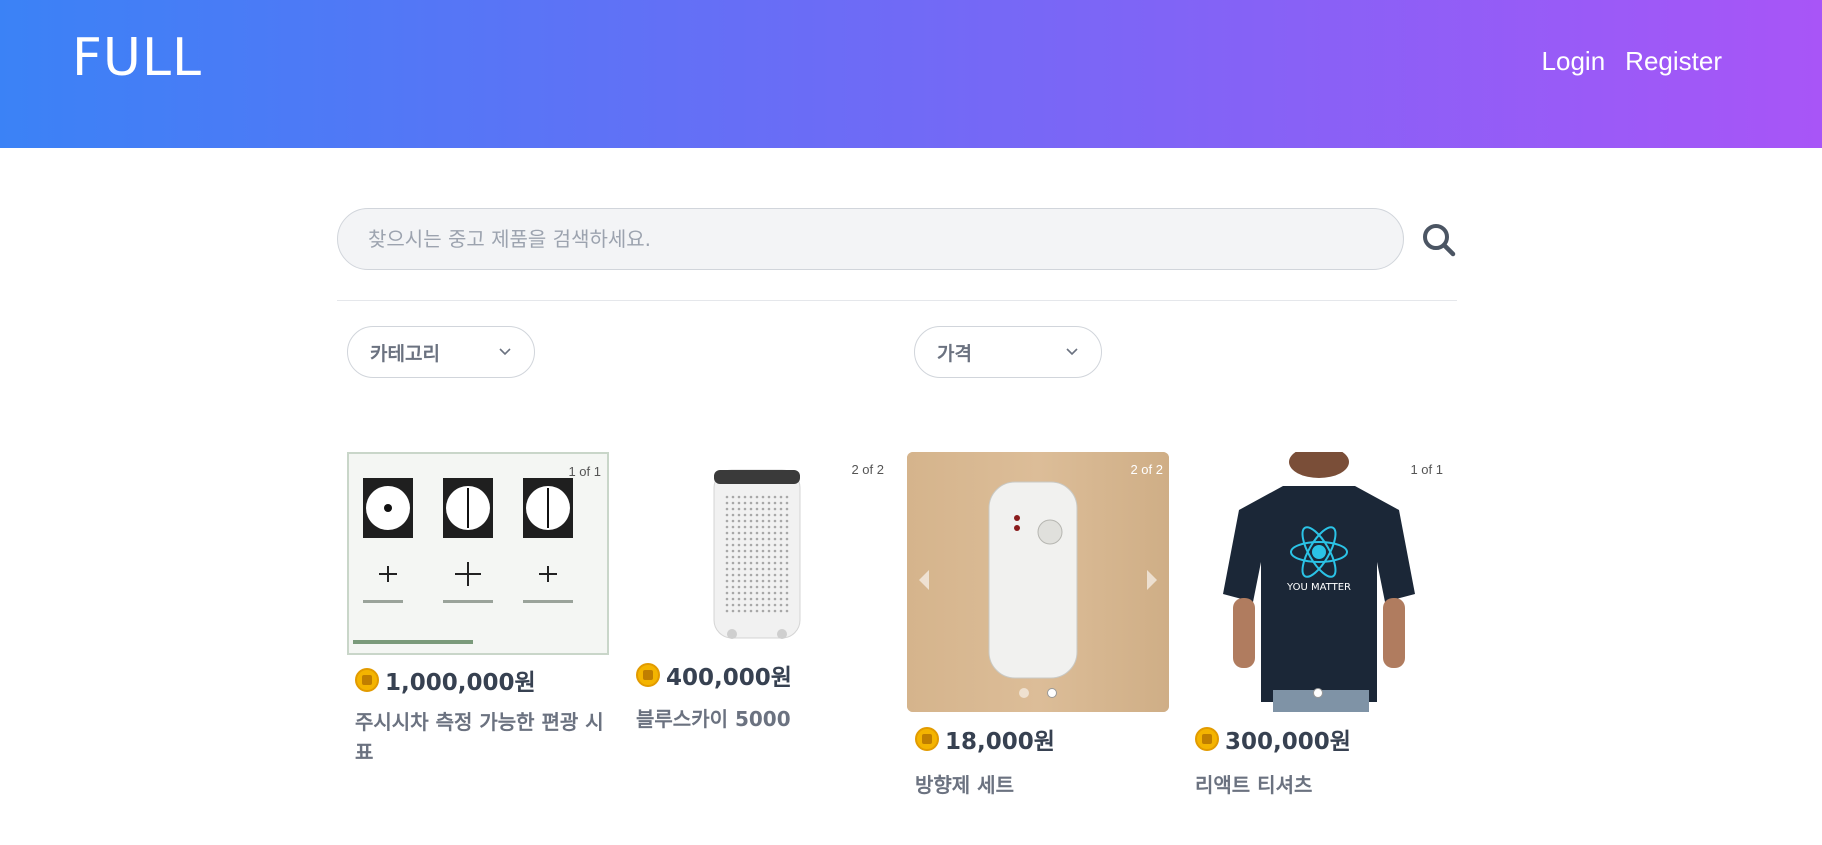  Describe the element at coordinates (1008, 352) in the screenshot. I see `price-filter: 가격` at that location.